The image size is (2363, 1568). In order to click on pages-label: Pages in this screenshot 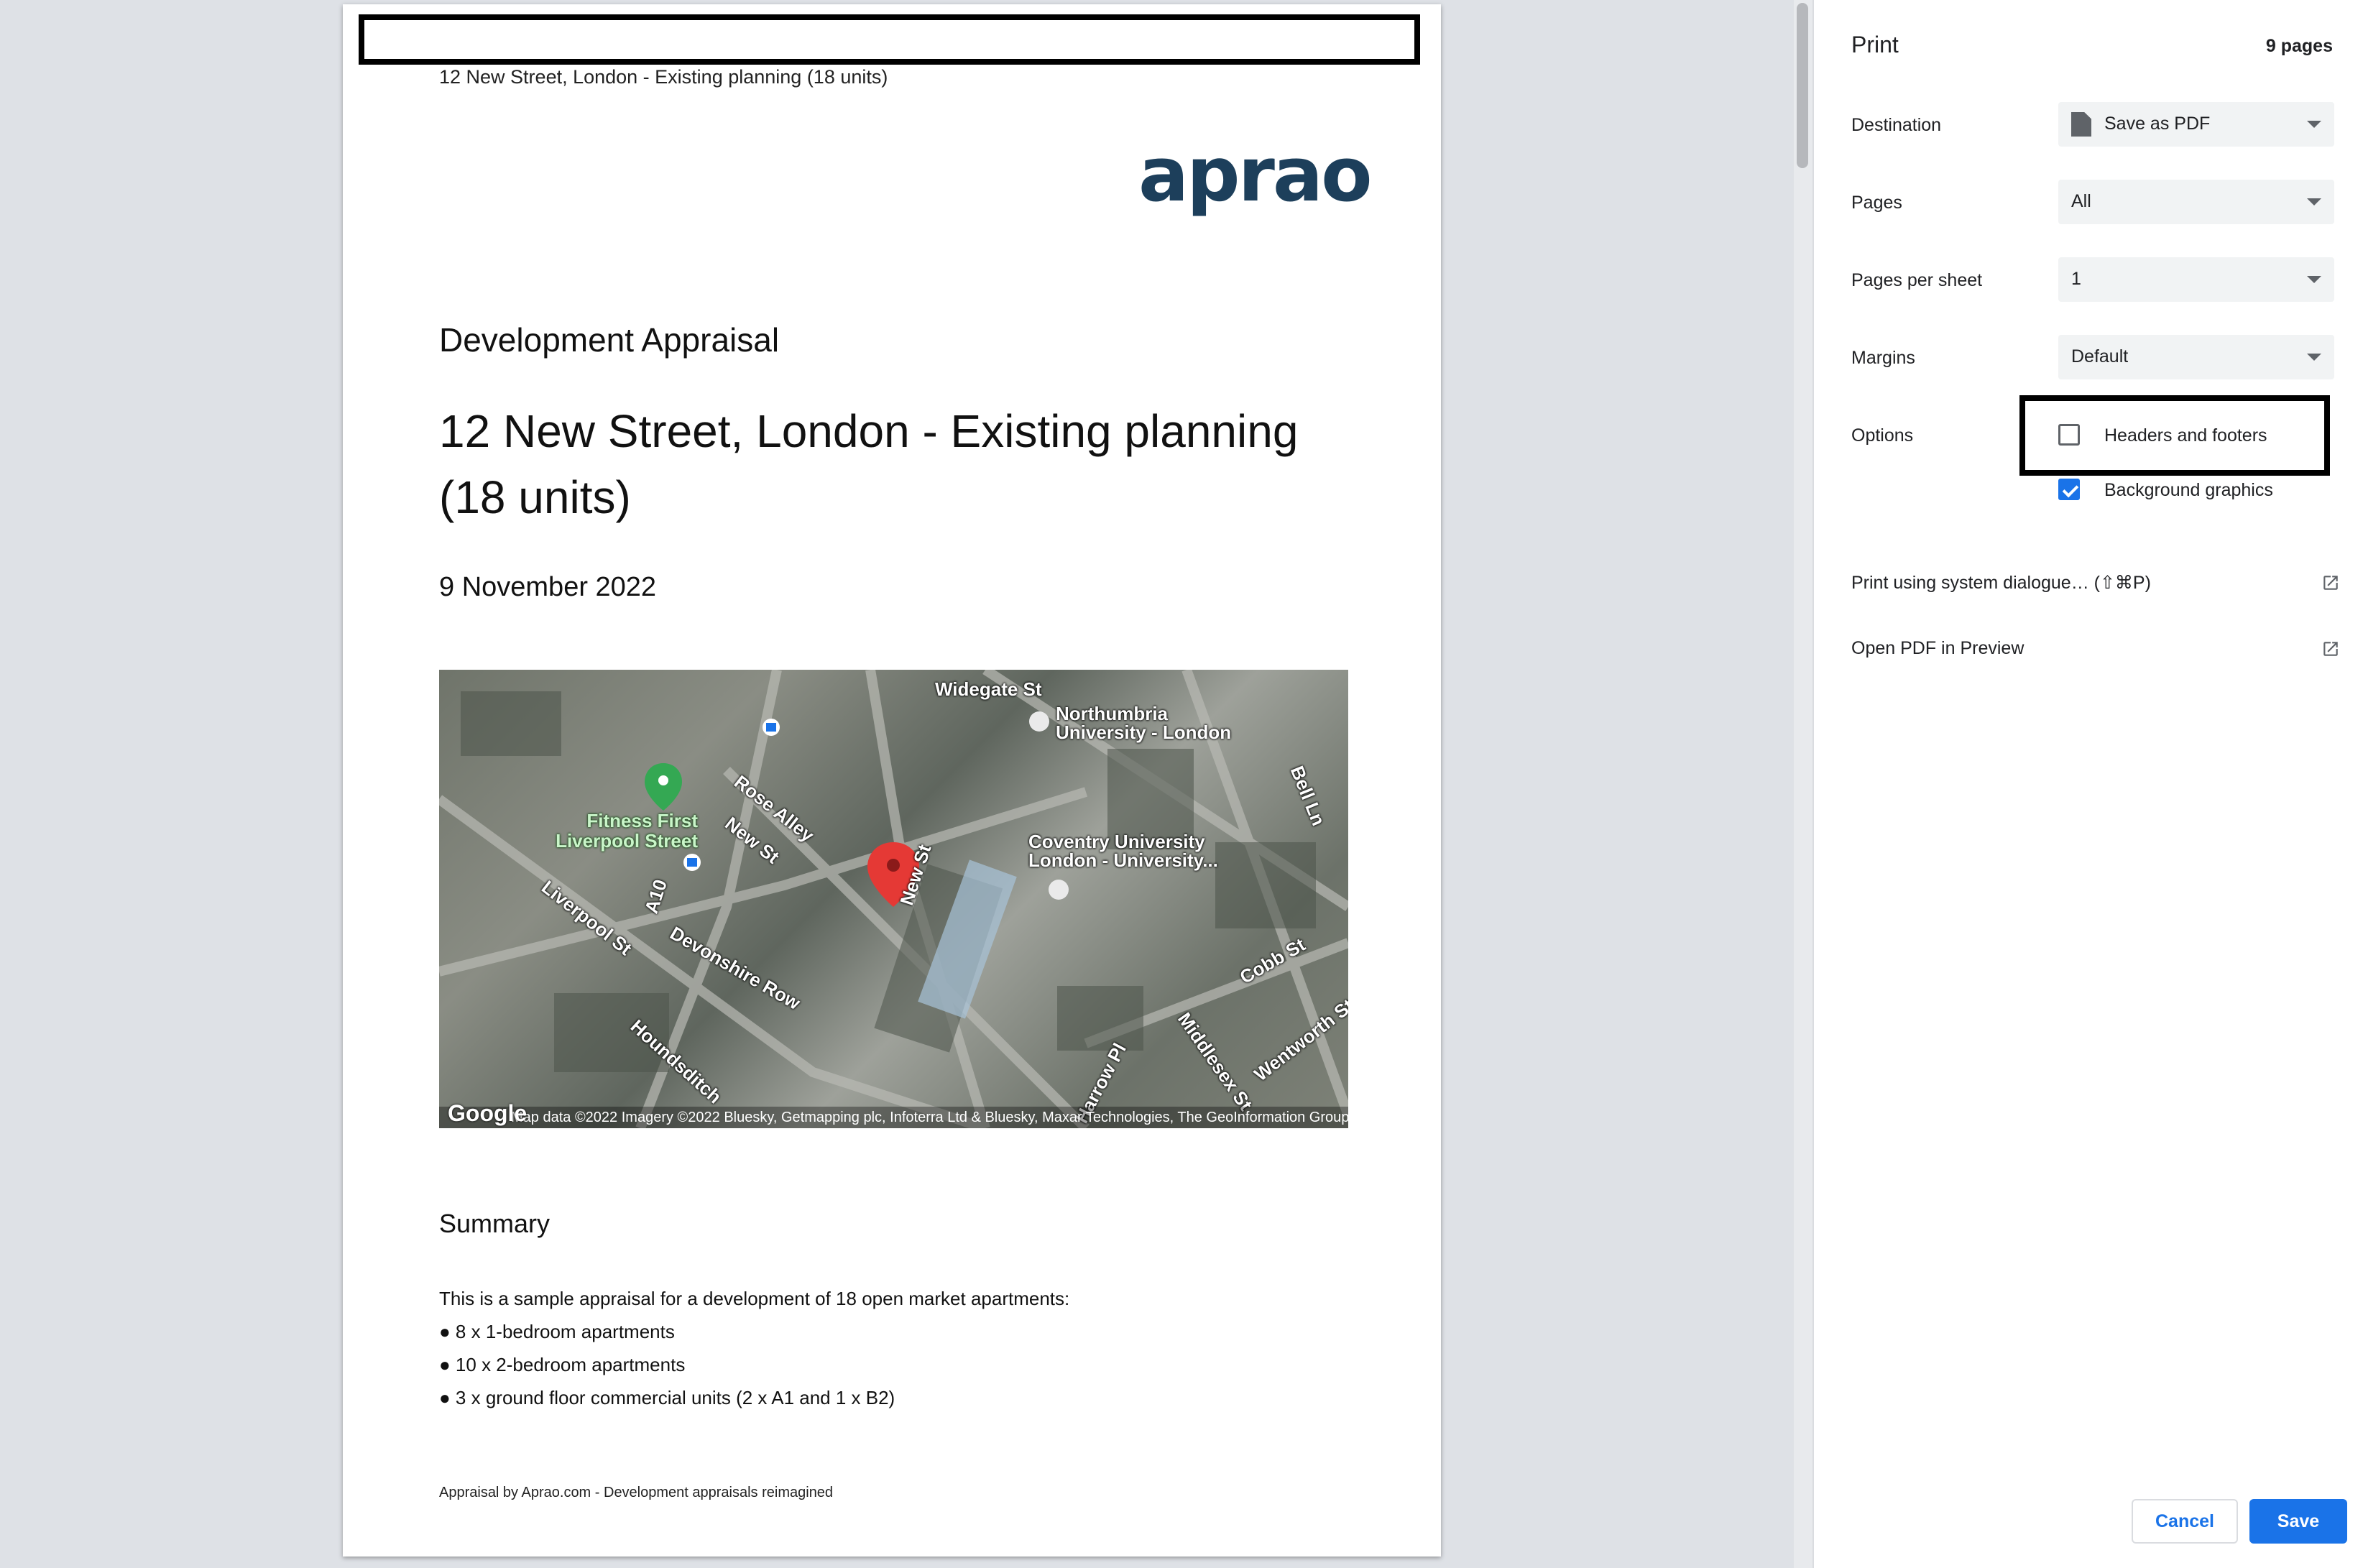, I will do `click(1876, 203)`.